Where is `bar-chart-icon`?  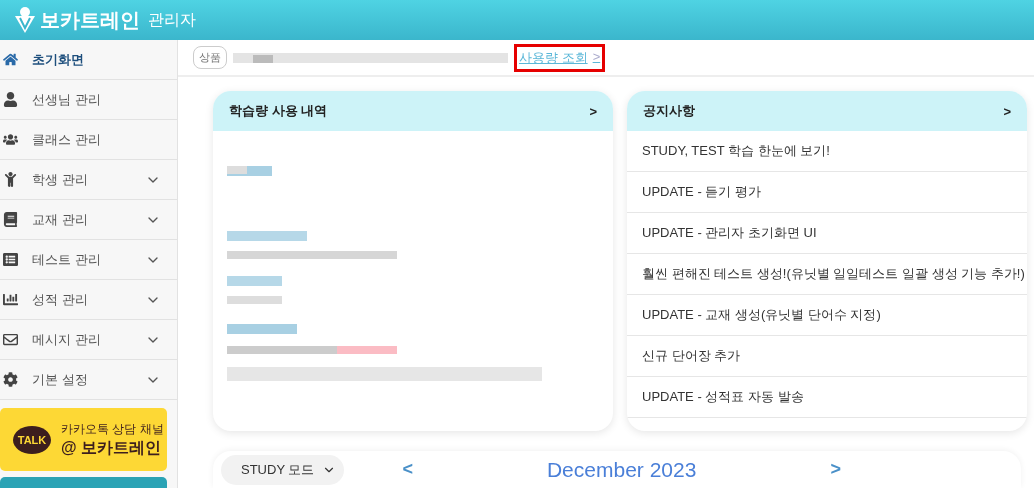 bar-chart-icon is located at coordinates (10, 299).